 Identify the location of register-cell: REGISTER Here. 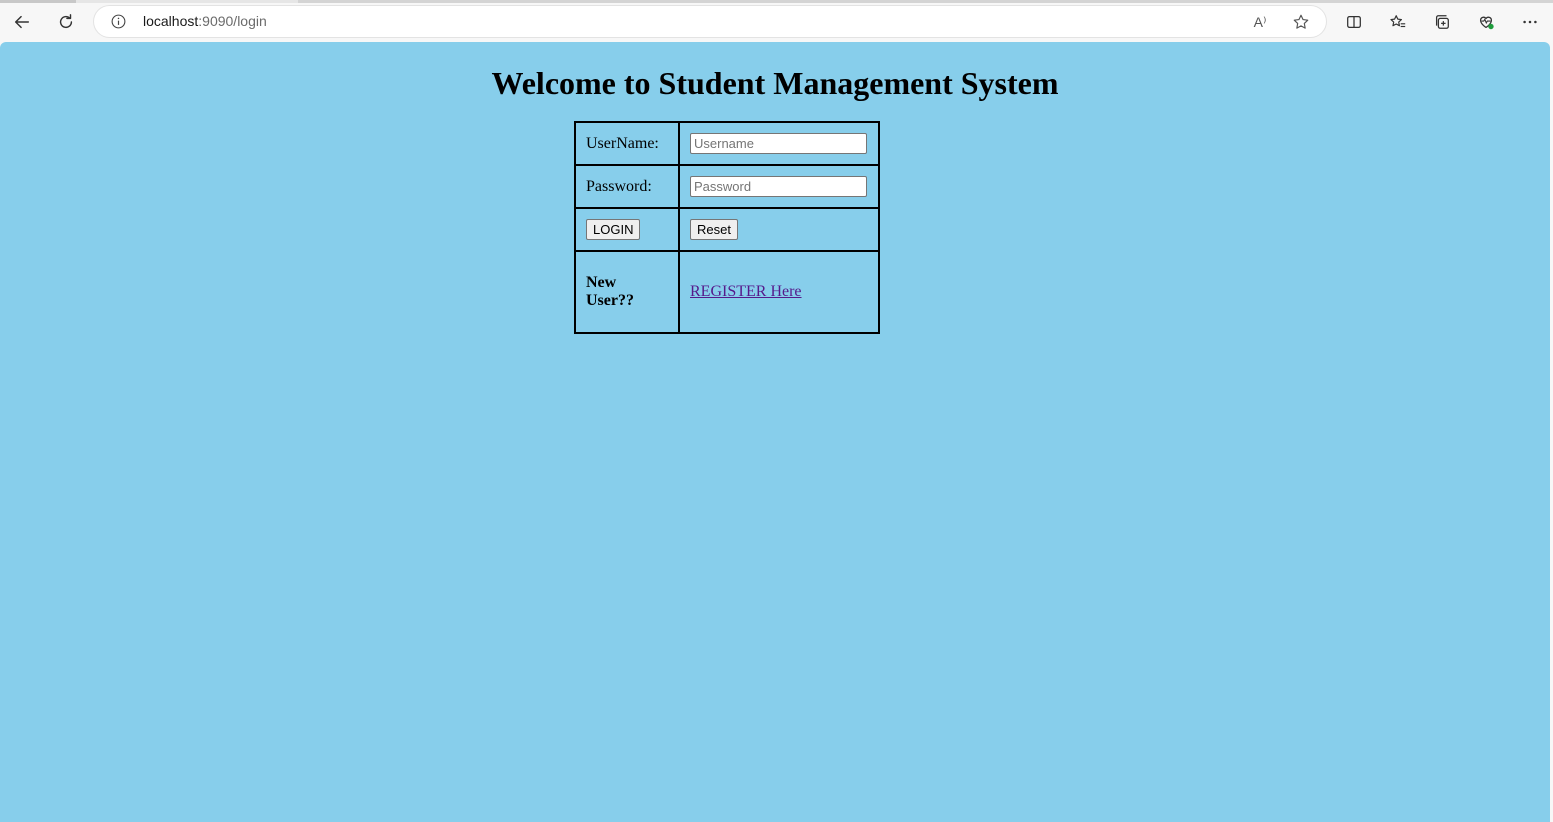
(779, 292).